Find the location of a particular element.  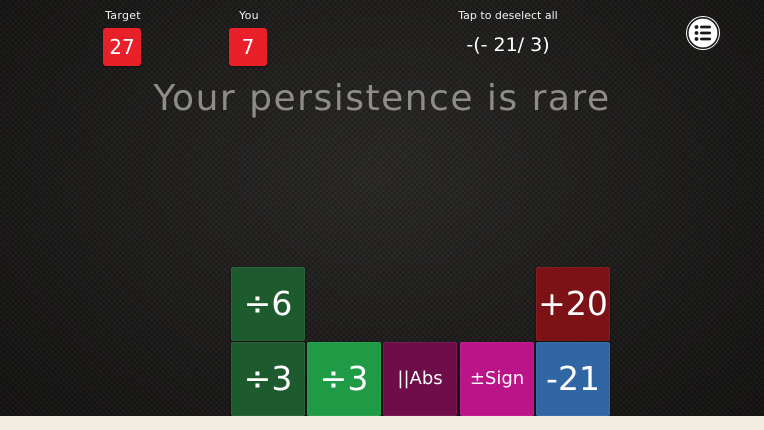

target-value: 27 is located at coordinates (122, 47).